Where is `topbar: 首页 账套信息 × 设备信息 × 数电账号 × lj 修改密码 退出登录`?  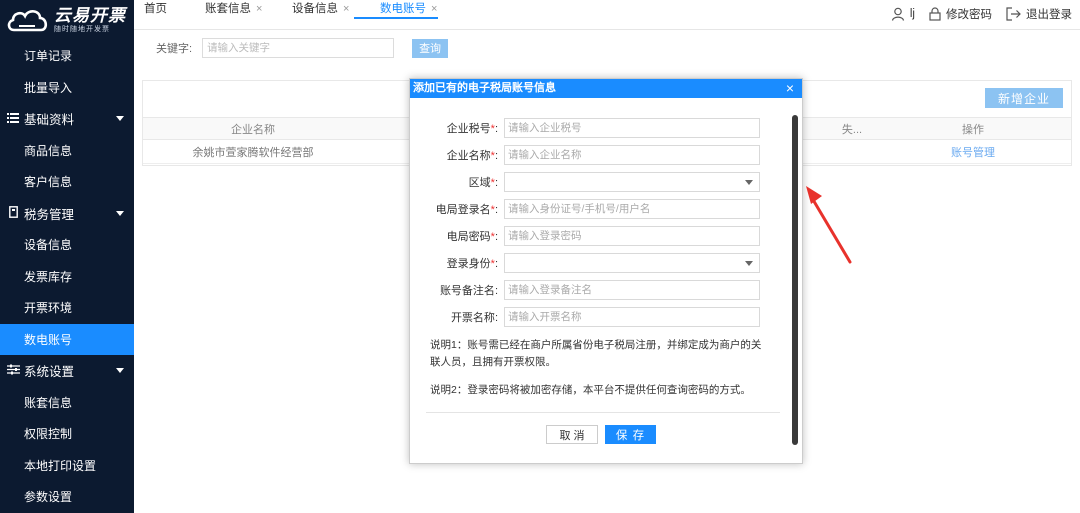
topbar: 首页 账套信息 × 设备信息 × 数电账号 × lj 修改密码 退出登录 is located at coordinates (607, 15).